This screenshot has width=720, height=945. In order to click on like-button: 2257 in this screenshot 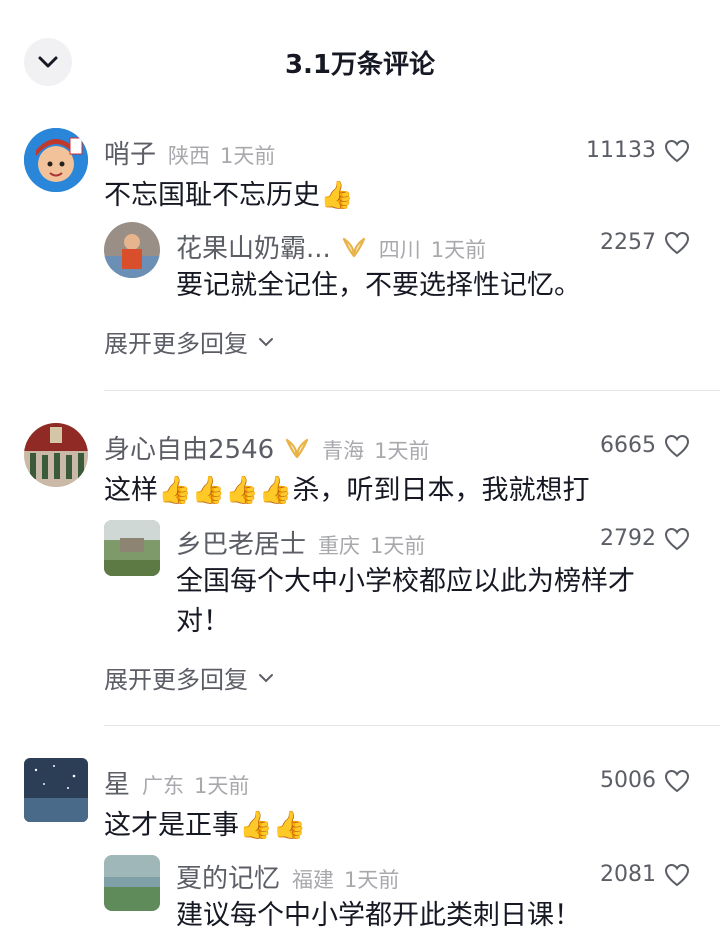, I will do `click(645, 242)`.